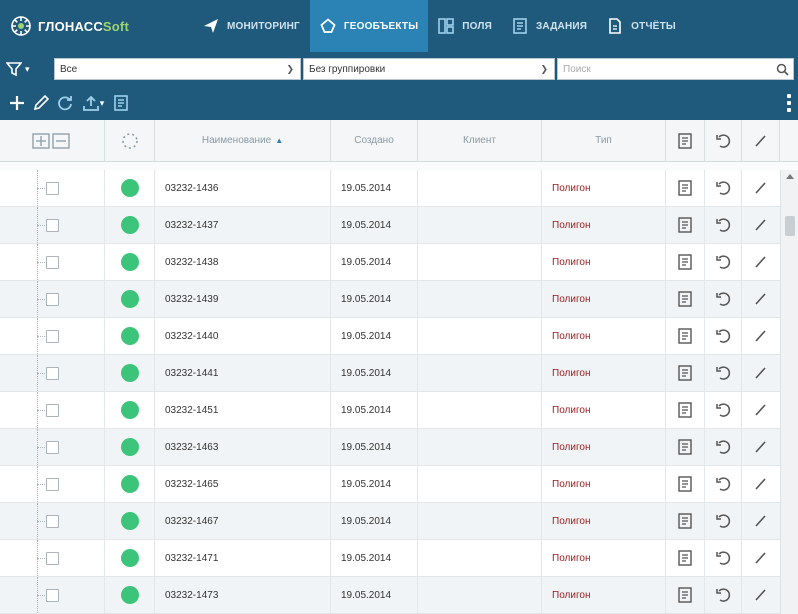 Image resolution: width=798 pixels, height=614 pixels. What do you see at coordinates (52, 140) in the screenshot?
I see `tree-toggle-header` at bounding box center [52, 140].